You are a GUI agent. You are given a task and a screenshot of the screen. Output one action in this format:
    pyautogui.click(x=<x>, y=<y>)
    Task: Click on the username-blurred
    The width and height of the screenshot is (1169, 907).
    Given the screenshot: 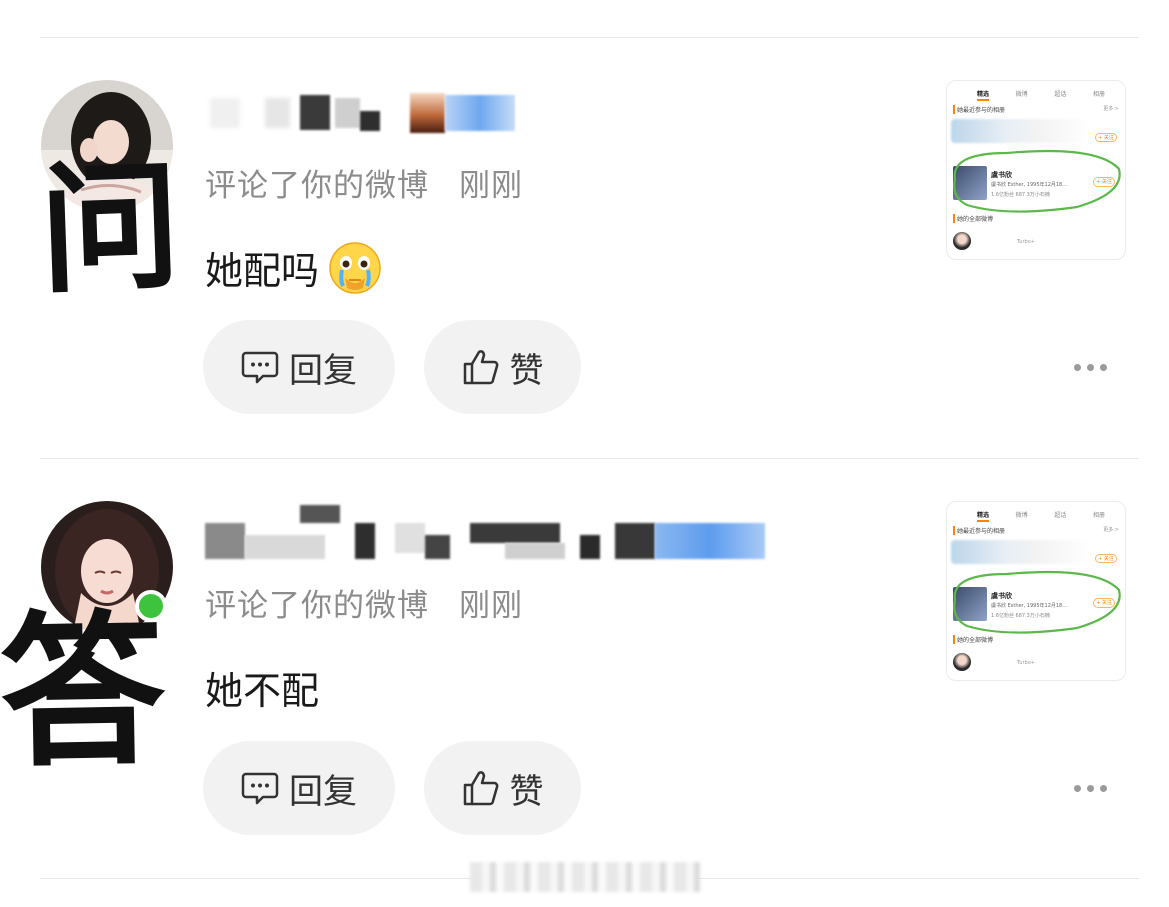 What is the action you would take?
    pyautogui.click(x=487, y=532)
    